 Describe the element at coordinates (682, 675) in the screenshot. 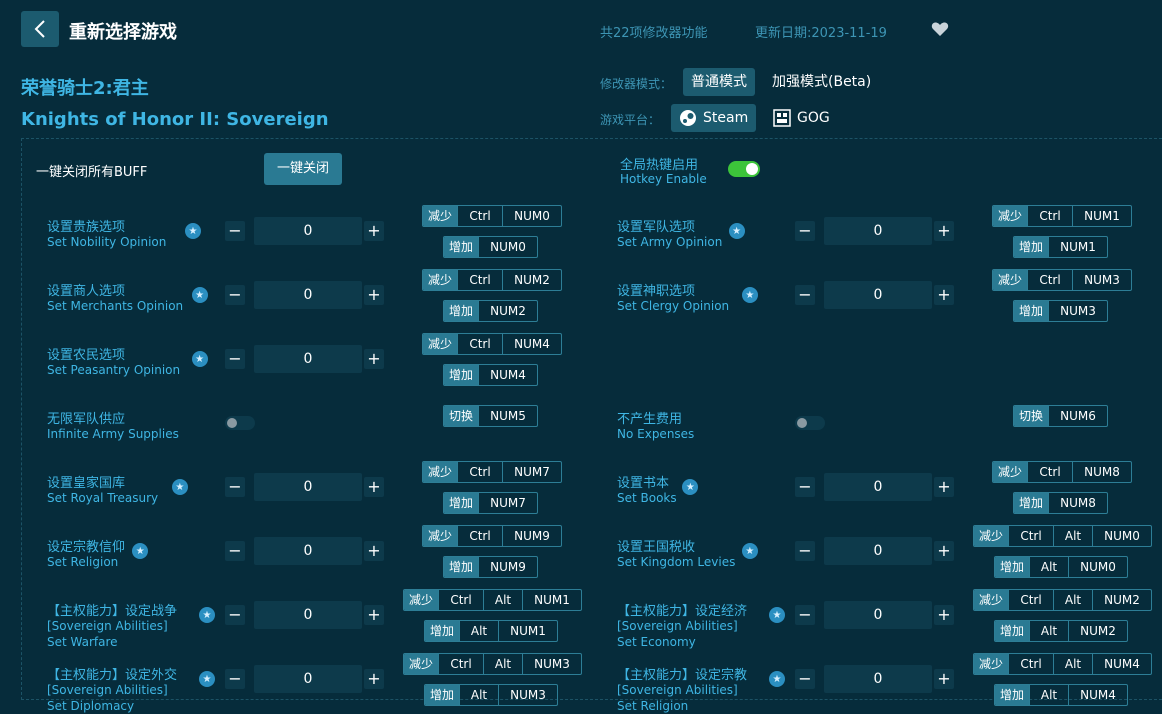

I see `item-label-cn: 【主权能力】设定宗教` at that location.